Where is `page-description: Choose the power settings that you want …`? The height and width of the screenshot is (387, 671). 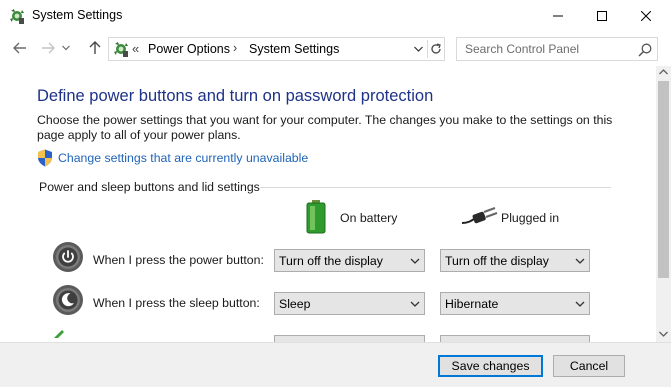
page-description: Choose the power settings that you want … is located at coordinates (325, 127).